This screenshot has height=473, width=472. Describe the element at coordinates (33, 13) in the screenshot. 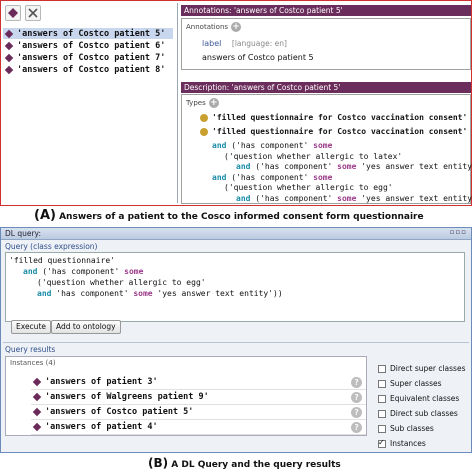

I see `delete-individual-icon` at that location.